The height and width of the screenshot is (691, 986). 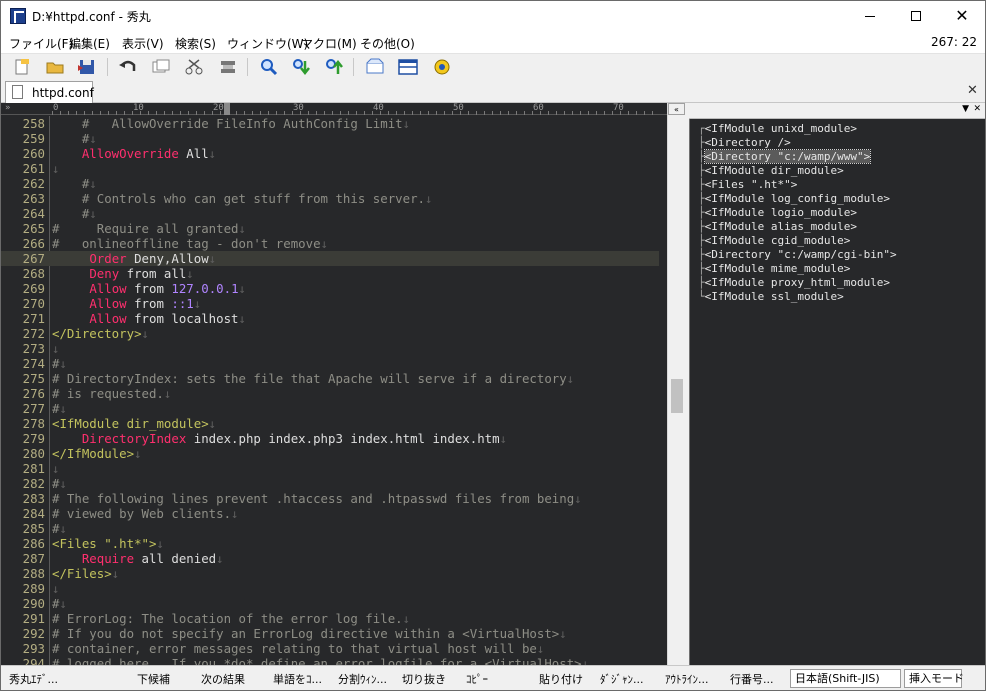 What do you see at coordinates (49, 92) in the screenshot?
I see `tab-httpd-conf: httpd.conf` at bounding box center [49, 92].